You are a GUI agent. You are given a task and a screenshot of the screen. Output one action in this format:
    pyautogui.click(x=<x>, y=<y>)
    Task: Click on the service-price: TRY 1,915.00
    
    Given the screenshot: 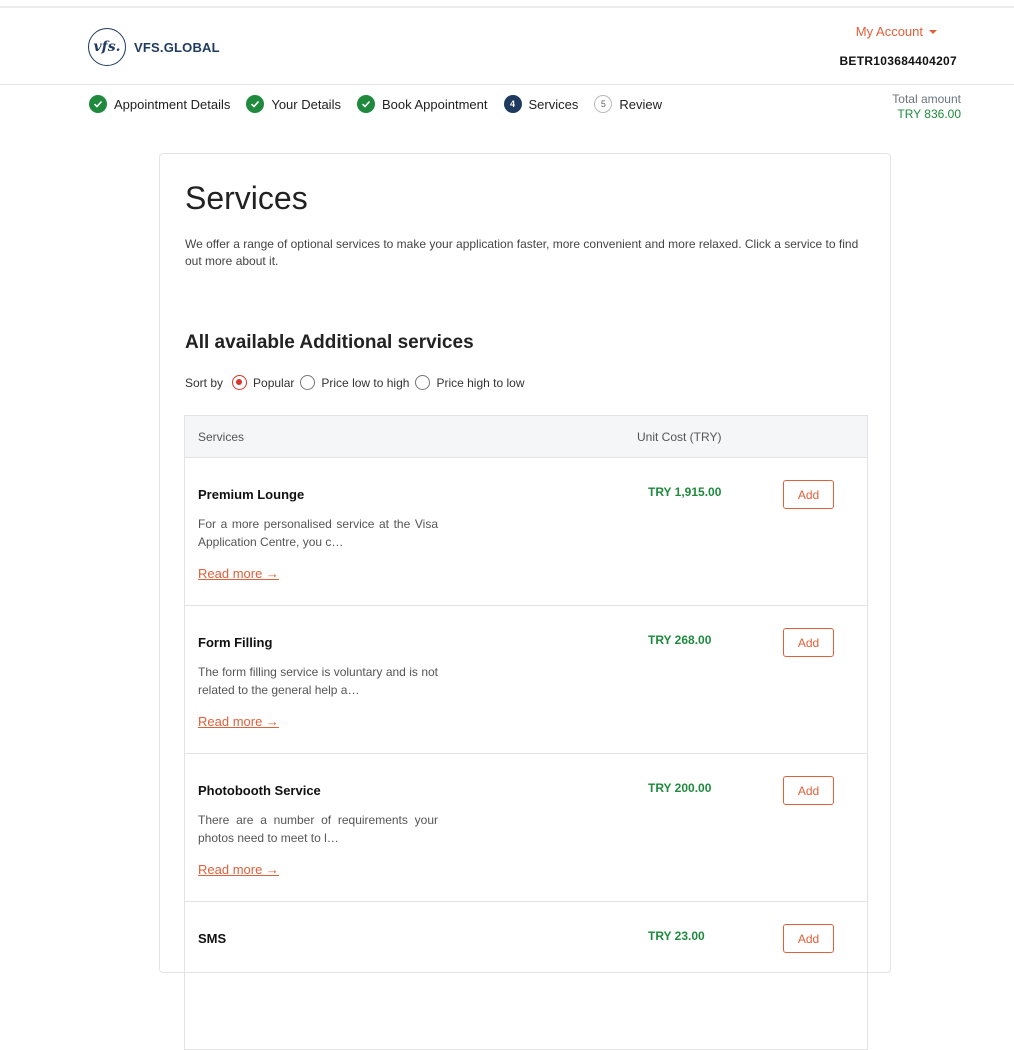 What is the action you would take?
    pyautogui.click(x=685, y=492)
    